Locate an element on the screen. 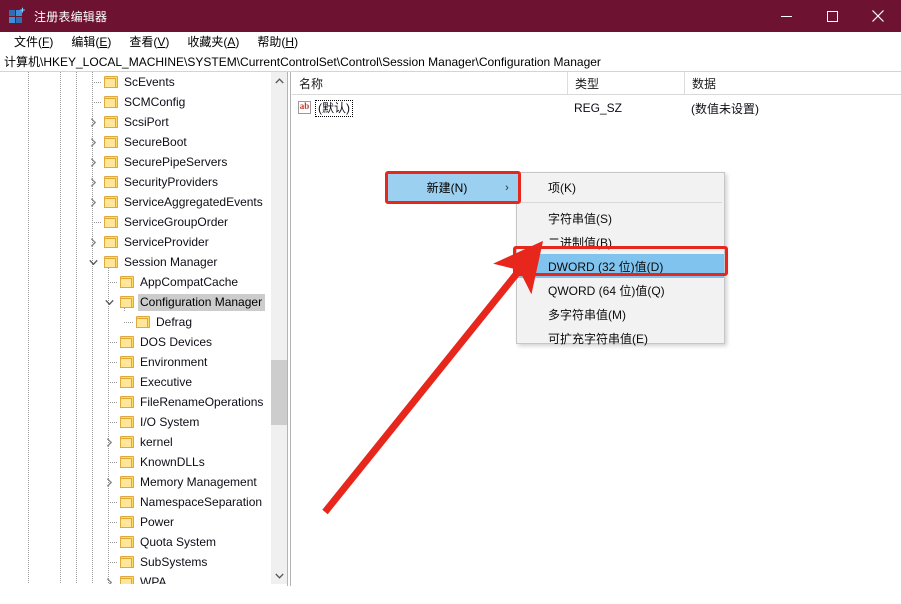 This screenshot has width=901, height=604. tree-item-subsystems: SubSystems is located at coordinates (135, 562).